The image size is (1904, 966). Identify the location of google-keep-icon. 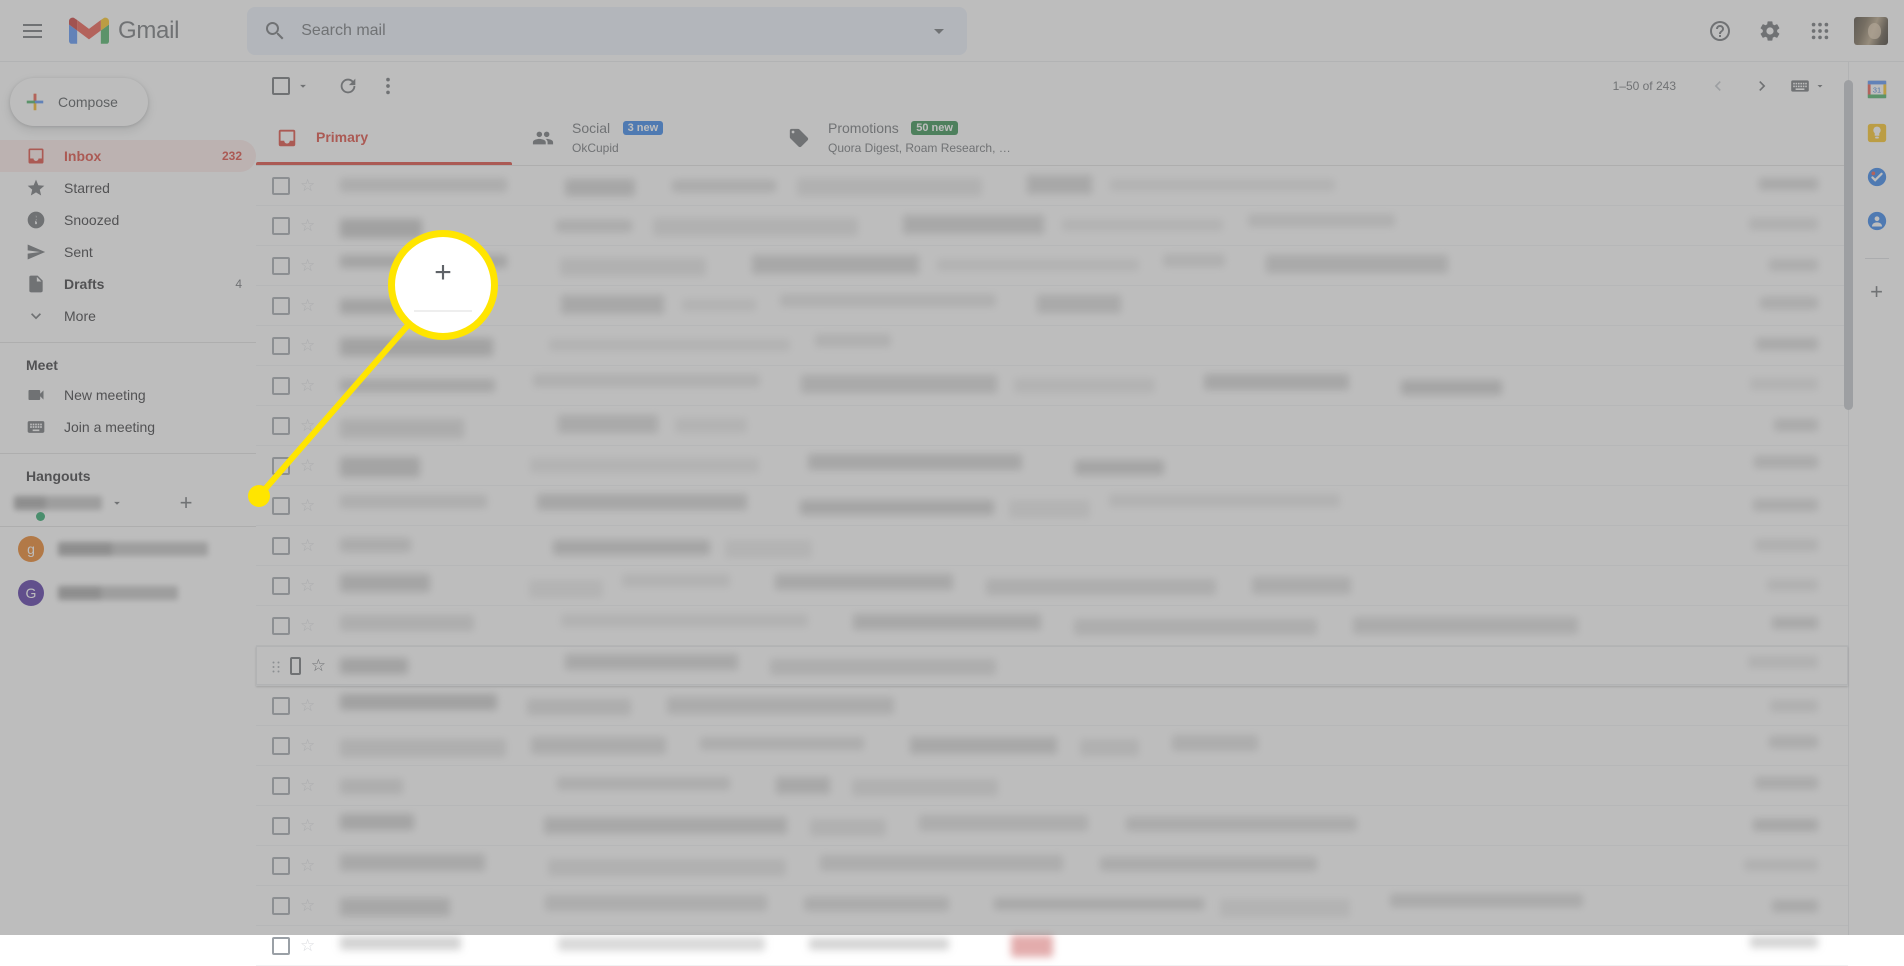
(1877, 133).